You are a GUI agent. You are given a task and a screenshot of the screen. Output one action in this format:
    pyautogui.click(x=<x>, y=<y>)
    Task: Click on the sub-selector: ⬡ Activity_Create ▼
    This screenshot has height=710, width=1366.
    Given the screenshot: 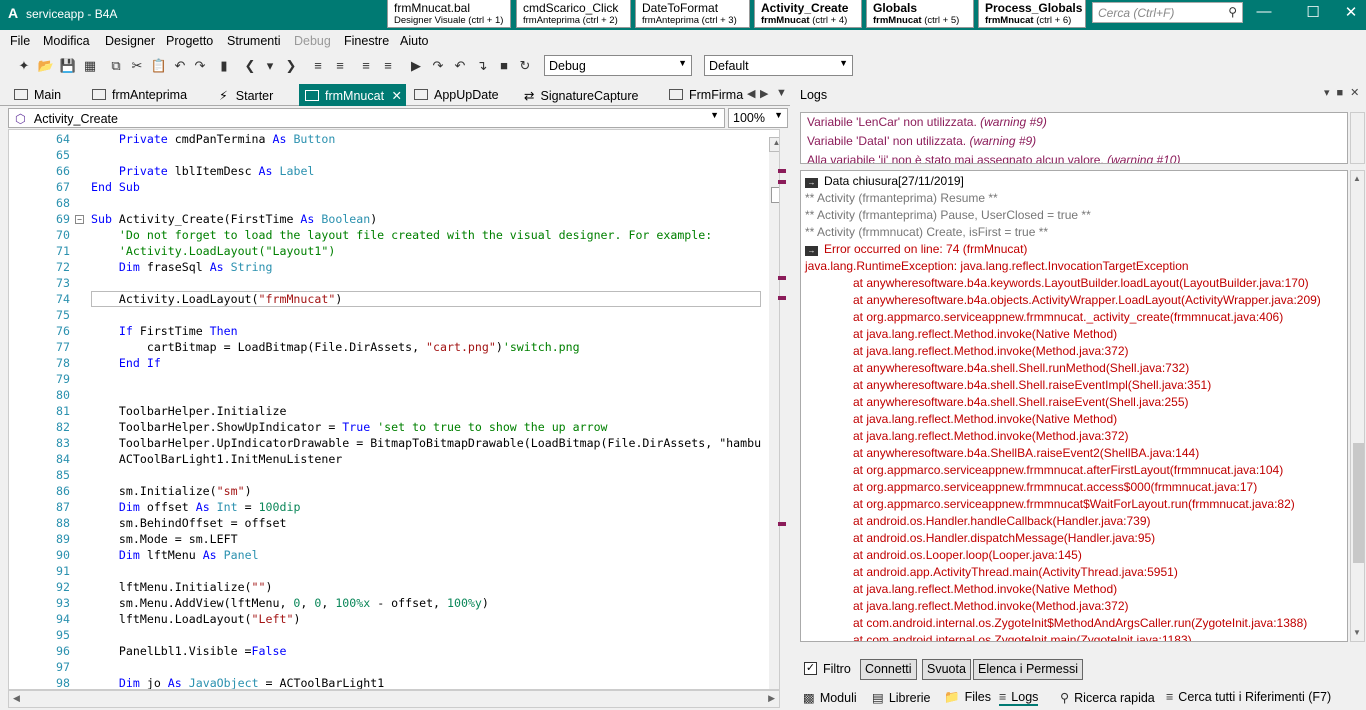 What is the action you would take?
    pyautogui.click(x=366, y=118)
    